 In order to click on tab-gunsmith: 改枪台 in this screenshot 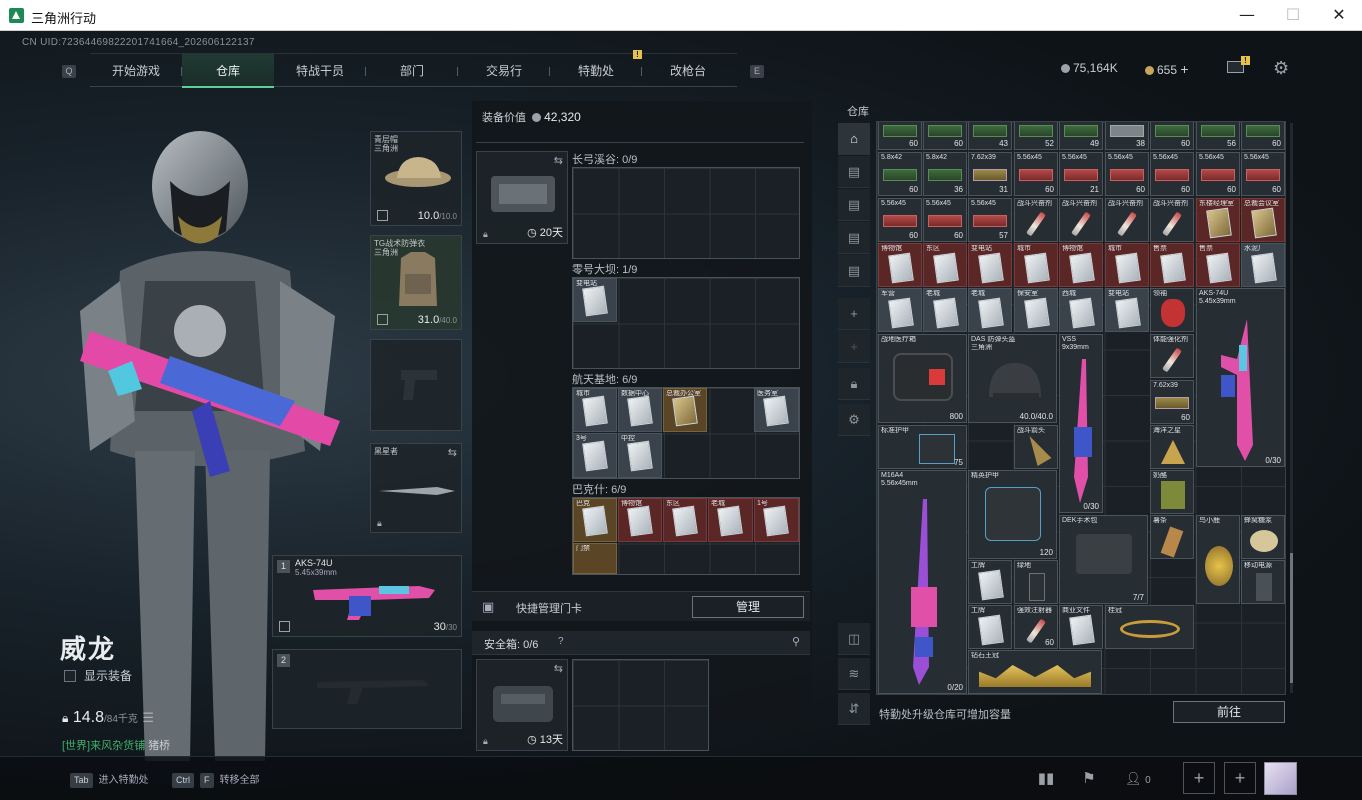, I will do `click(688, 71)`.